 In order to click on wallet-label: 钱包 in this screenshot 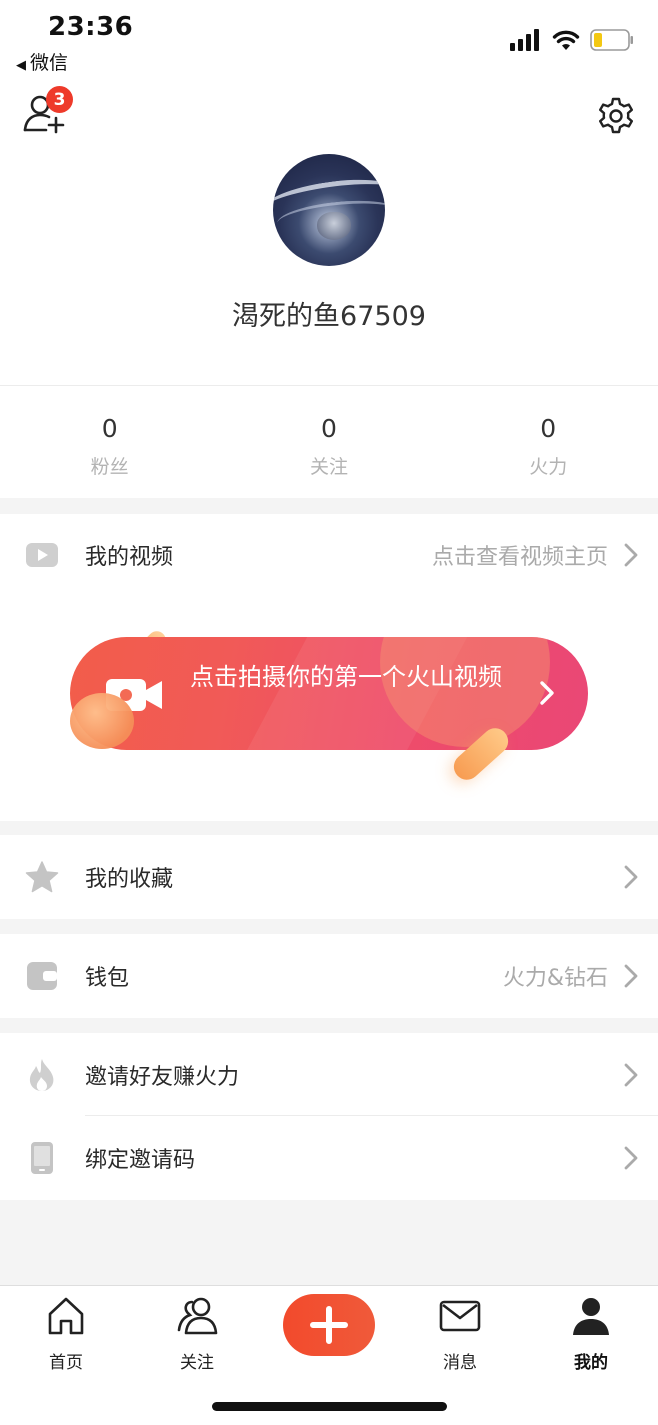, I will do `click(107, 978)`.